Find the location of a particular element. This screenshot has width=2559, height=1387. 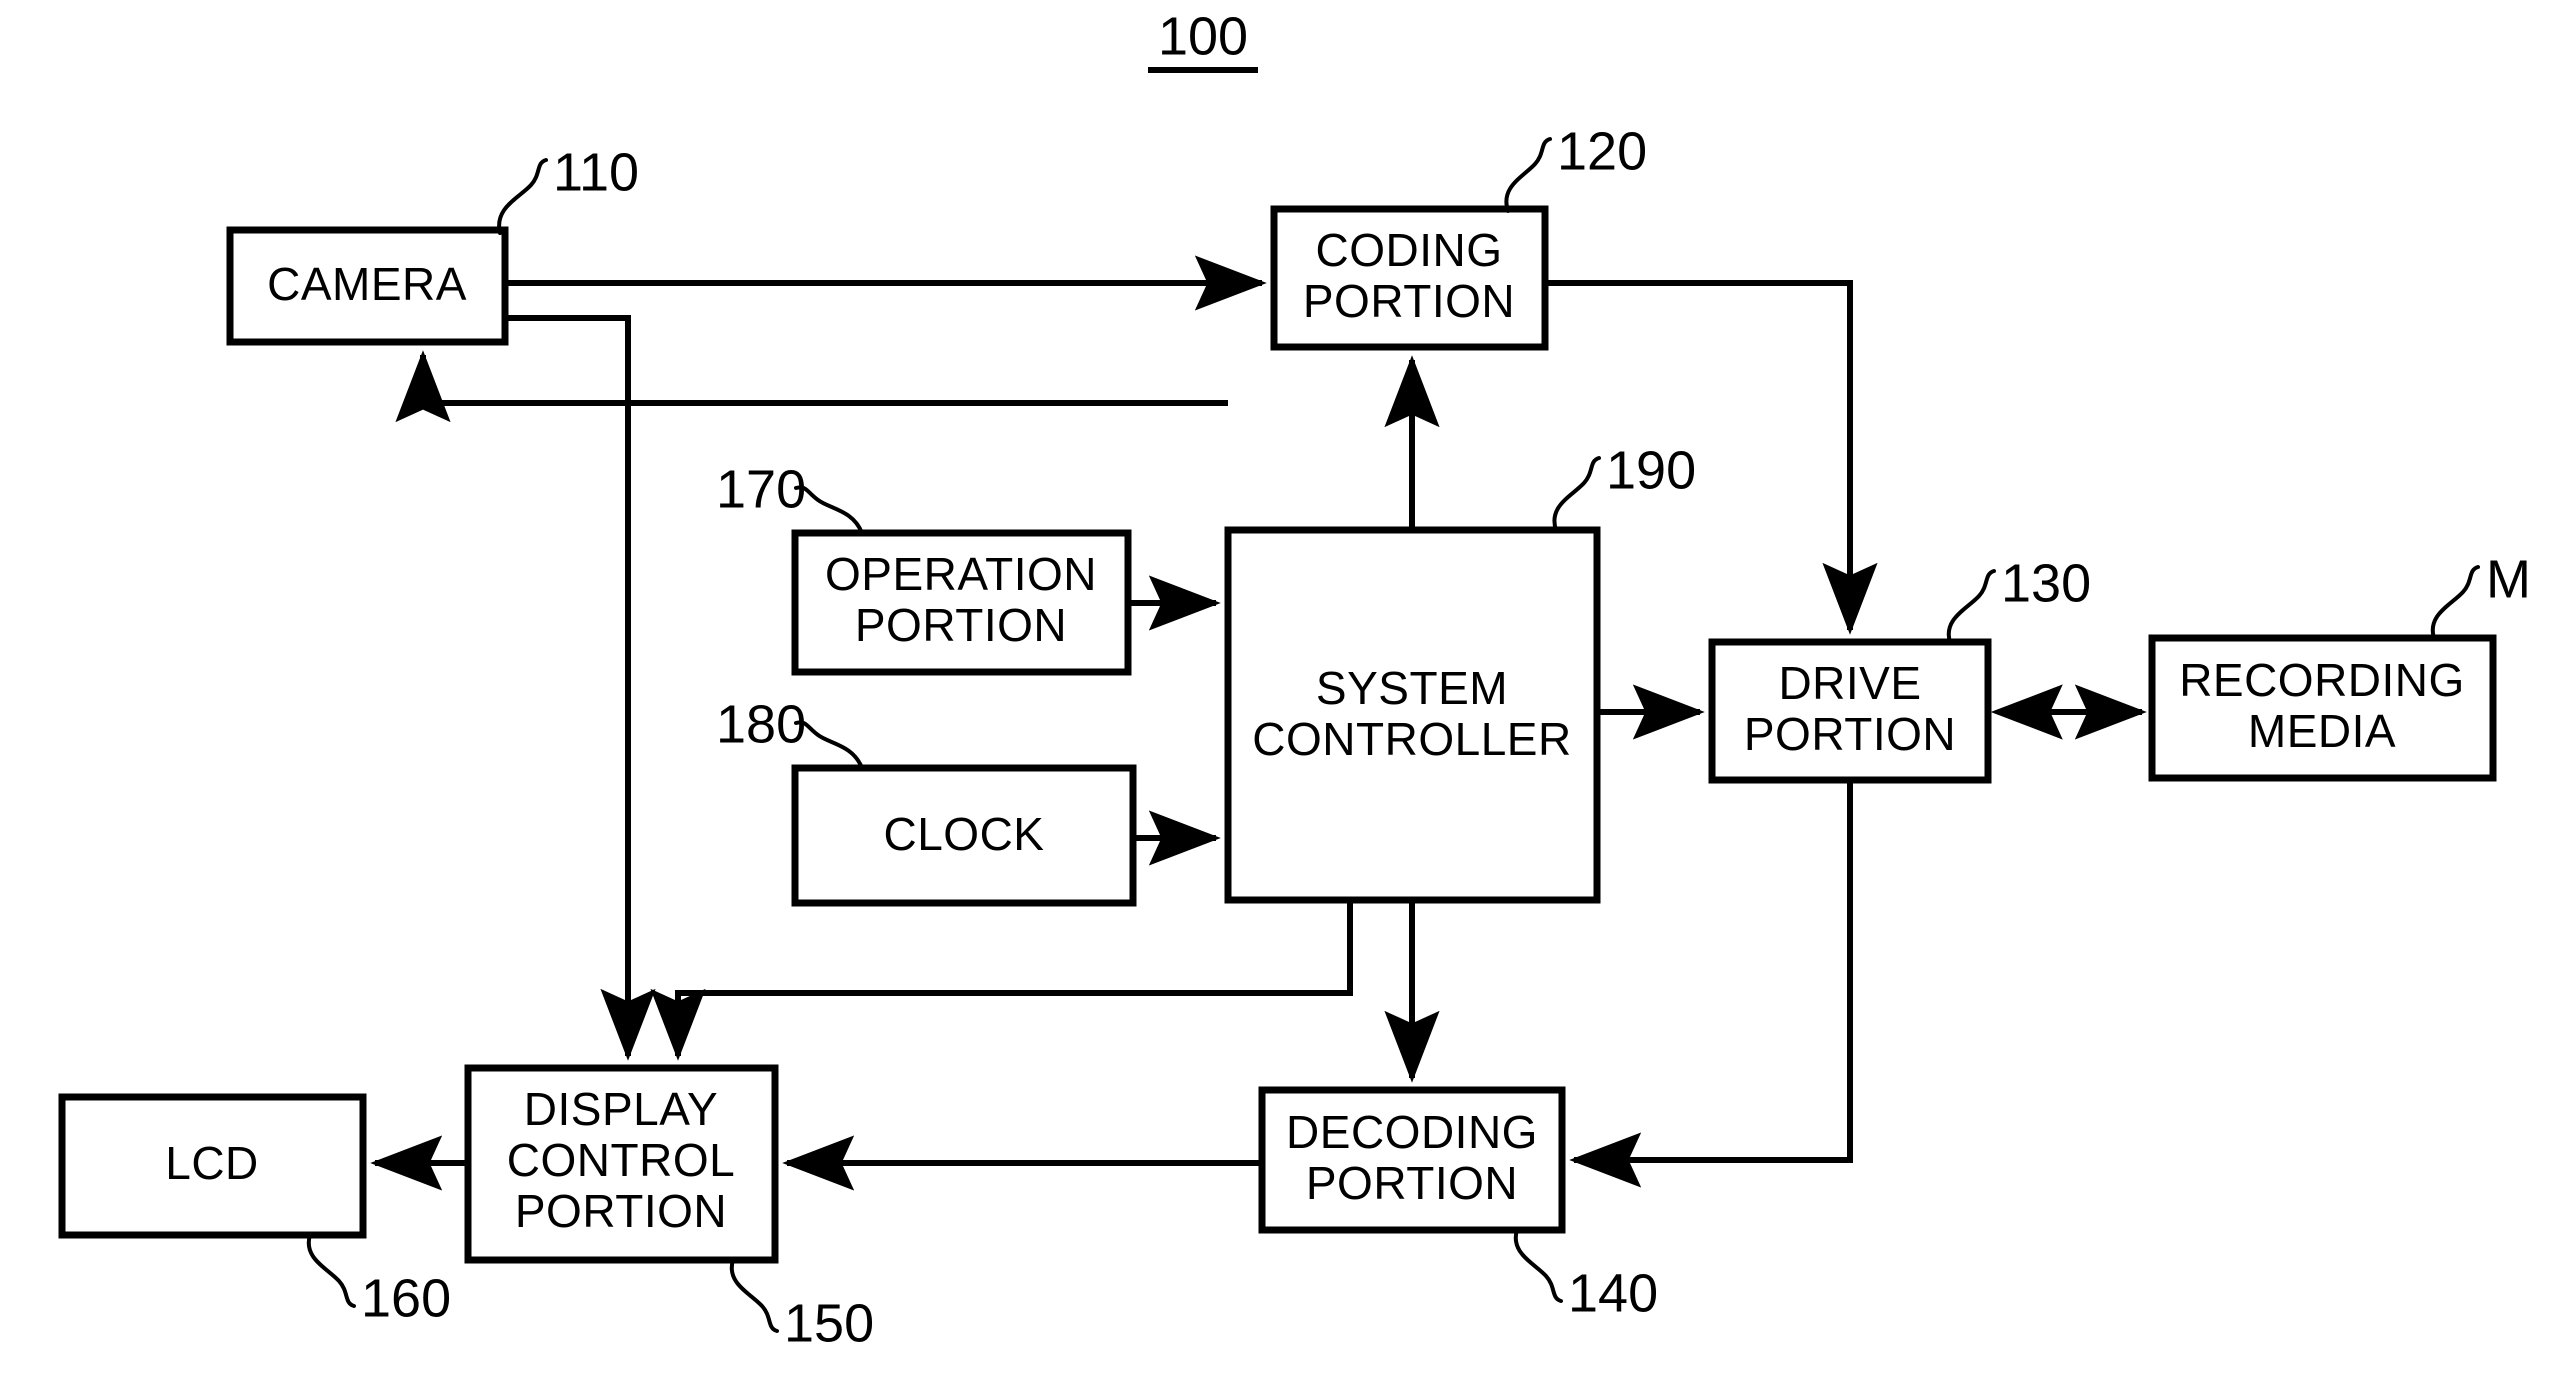

ref-130-label: 130 is located at coordinates (2046, 583).